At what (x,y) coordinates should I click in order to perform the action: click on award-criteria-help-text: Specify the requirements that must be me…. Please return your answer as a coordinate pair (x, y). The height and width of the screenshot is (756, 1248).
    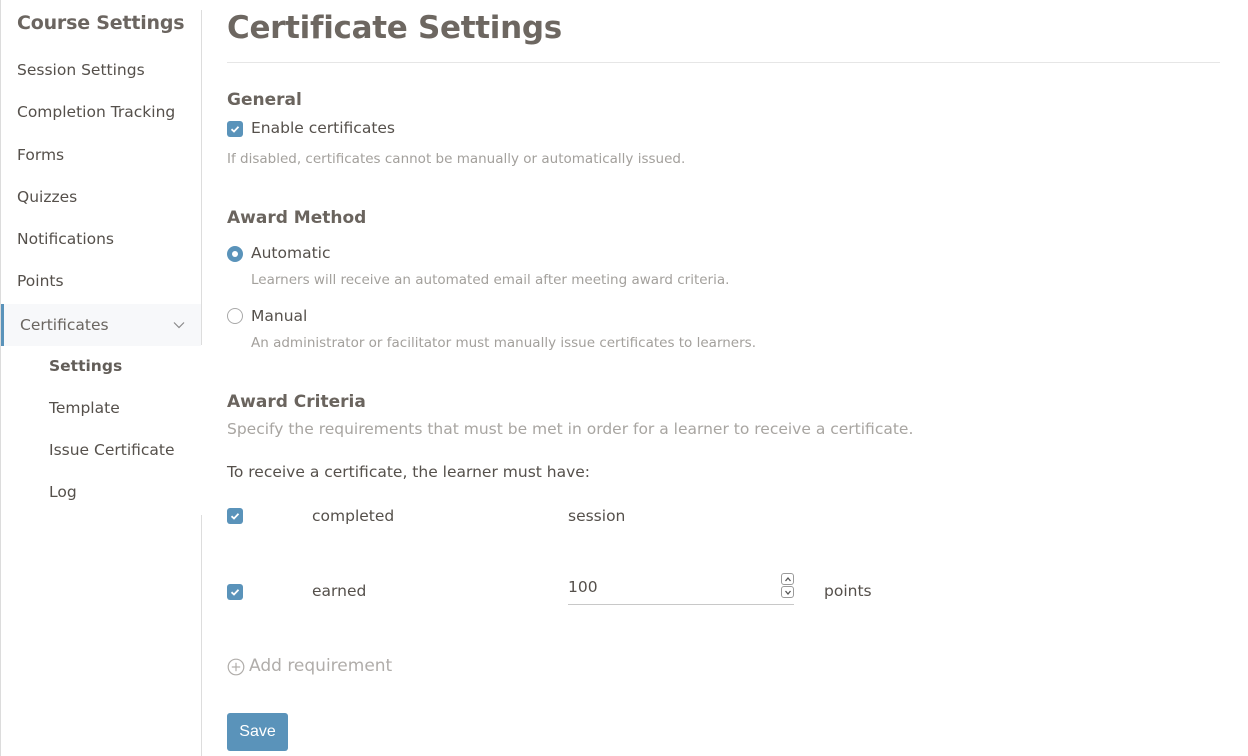
    Looking at the image, I should click on (570, 429).